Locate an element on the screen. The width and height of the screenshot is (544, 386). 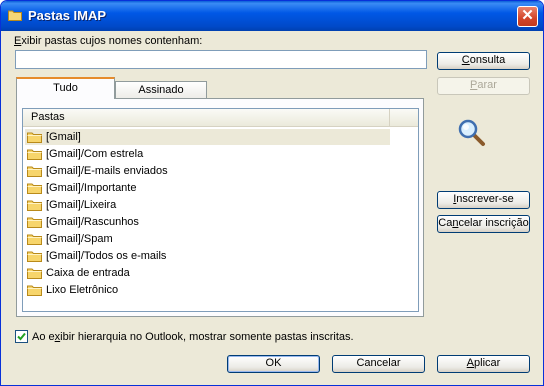
title-bar: Pastas IMAP ✕ is located at coordinates (272, 16).